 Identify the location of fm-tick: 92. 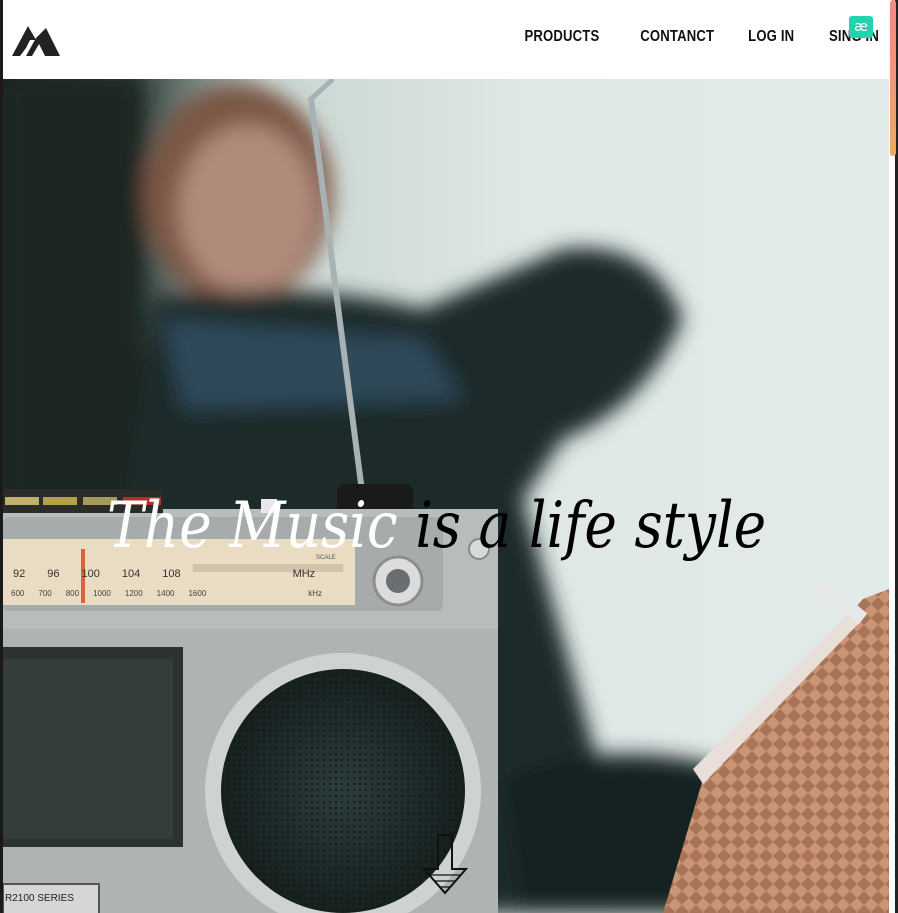
(19, 574).